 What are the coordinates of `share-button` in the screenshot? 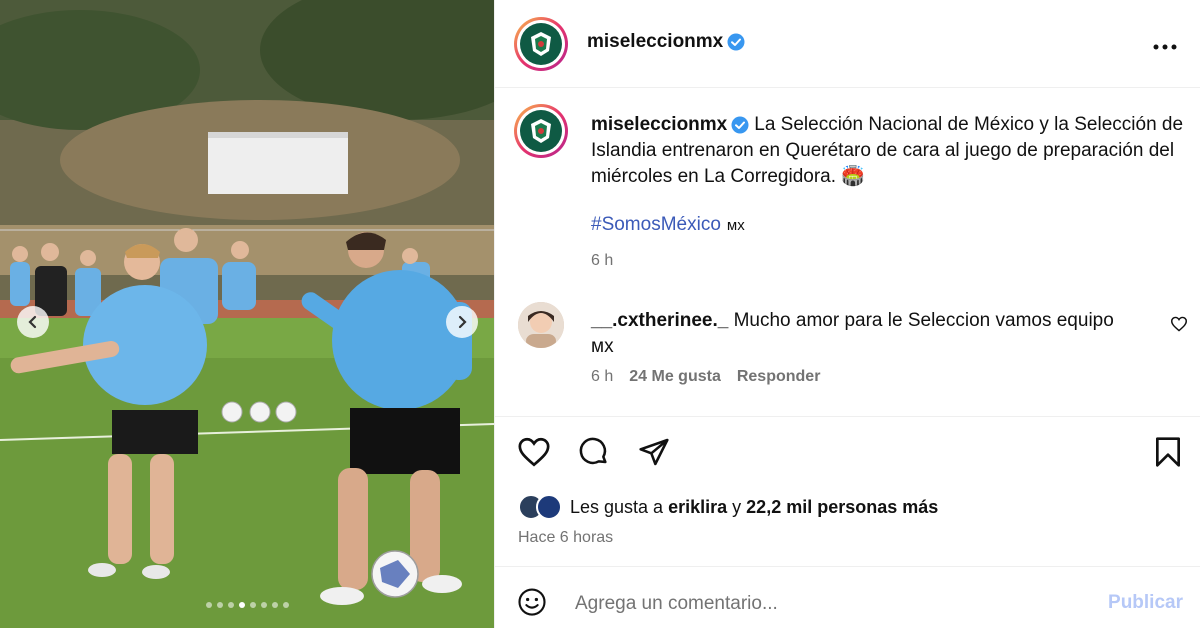 It's located at (654, 454).